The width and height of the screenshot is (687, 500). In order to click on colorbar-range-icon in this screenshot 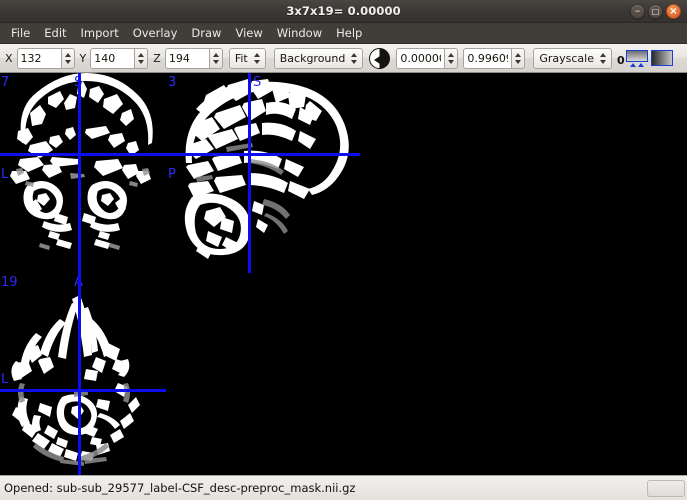, I will do `click(636, 58)`.